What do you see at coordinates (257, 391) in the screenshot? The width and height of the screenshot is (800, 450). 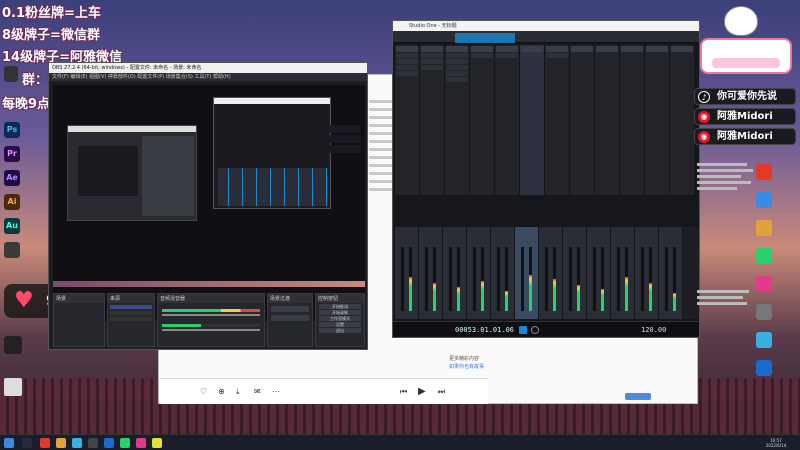 I see `comment-icon: ✉` at bounding box center [257, 391].